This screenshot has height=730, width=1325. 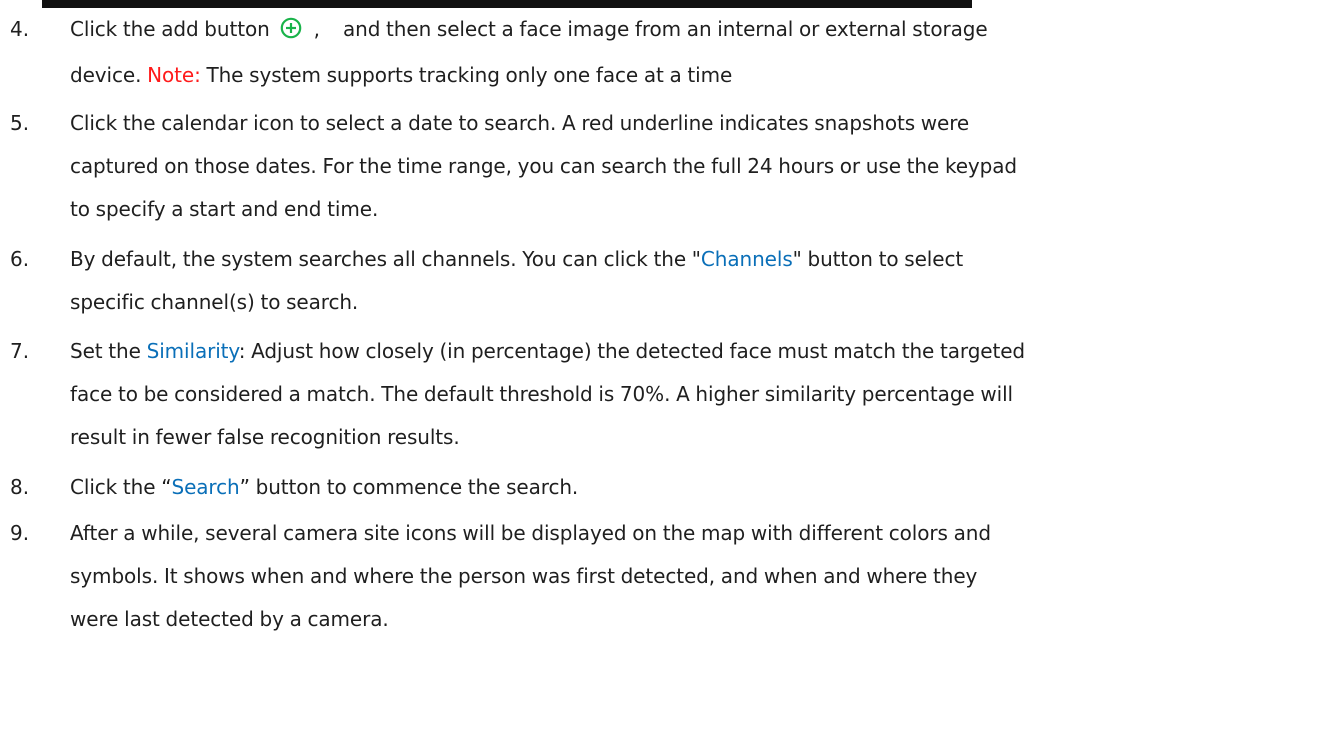 What do you see at coordinates (316, 29) in the screenshot?
I see `step-text-part: ,` at bounding box center [316, 29].